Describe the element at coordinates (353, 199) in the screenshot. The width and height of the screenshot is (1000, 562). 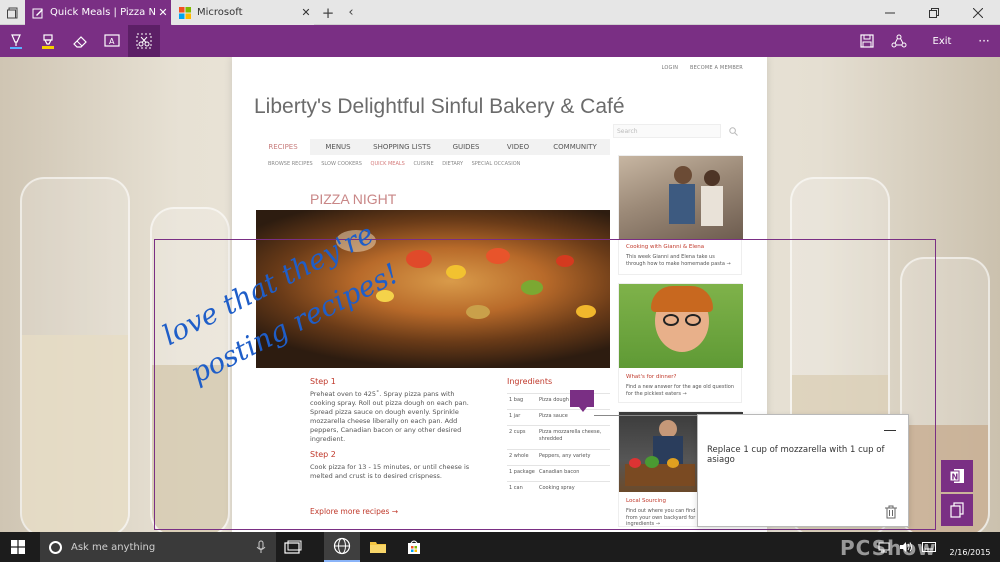
I see `page-title: PIZZA NIGHT` at that location.